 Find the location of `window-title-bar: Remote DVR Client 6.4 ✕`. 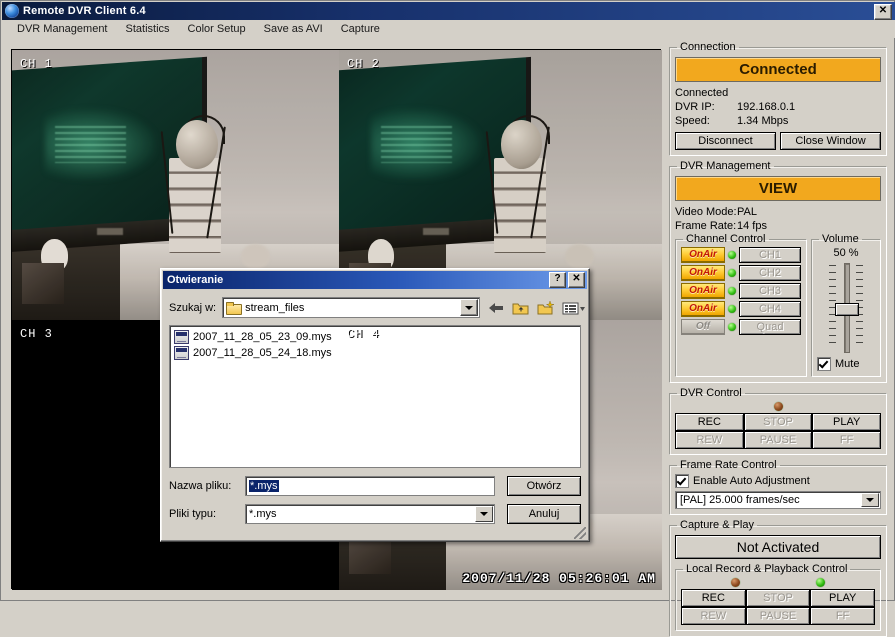

window-title-bar: Remote DVR Client 6.4 ✕ is located at coordinates (448, 11).